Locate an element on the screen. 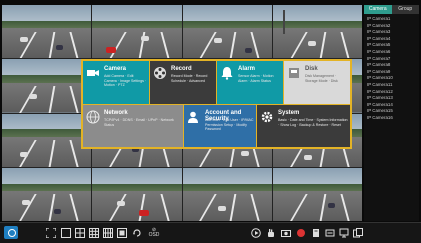 The width and height of the screenshot is (421, 243). alarm-bell-icon is located at coordinates (227, 73).